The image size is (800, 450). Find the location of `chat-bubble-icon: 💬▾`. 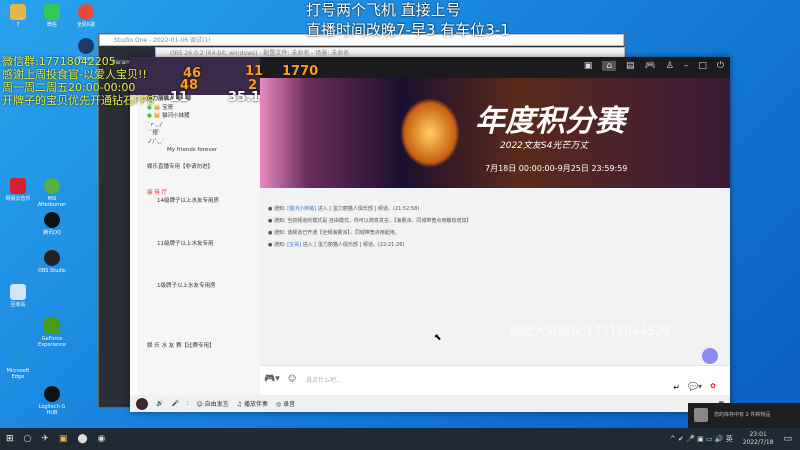

chat-bubble-icon: 💬▾ is located at coordinates (695, 386).